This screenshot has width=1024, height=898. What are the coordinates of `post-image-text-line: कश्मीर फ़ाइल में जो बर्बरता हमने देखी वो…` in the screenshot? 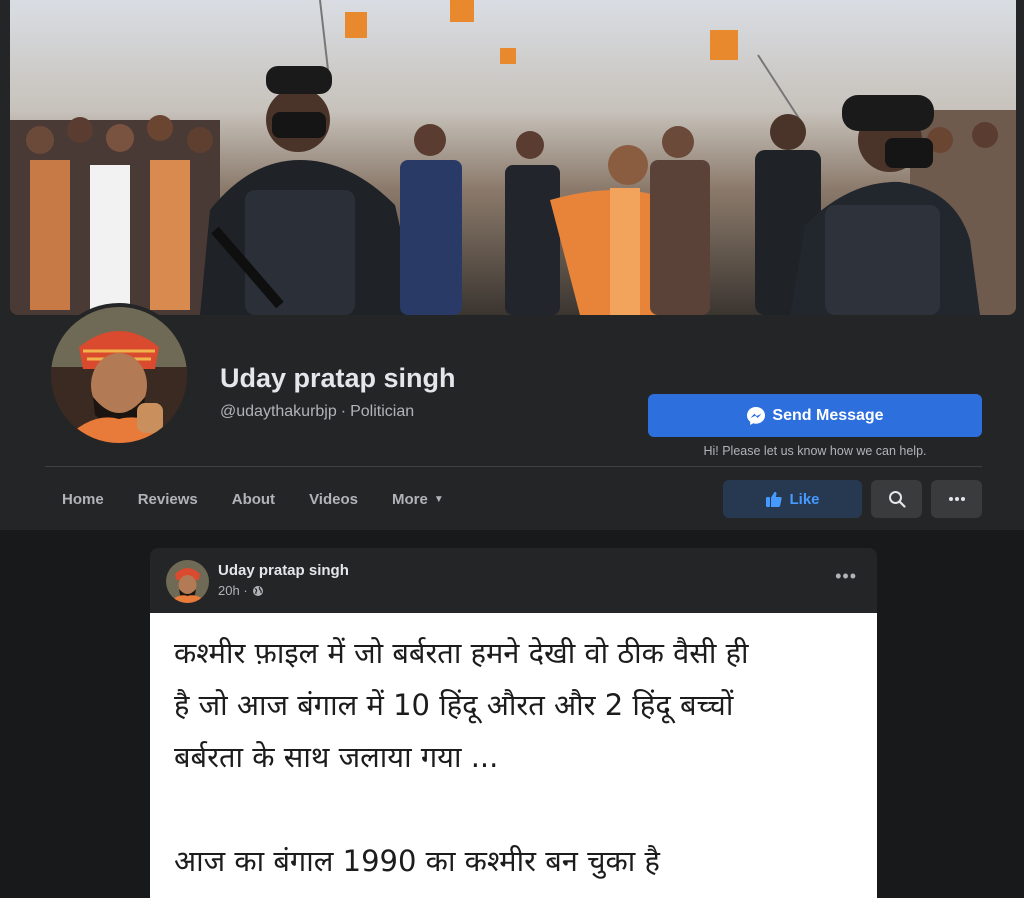 It's located at (461, 653).